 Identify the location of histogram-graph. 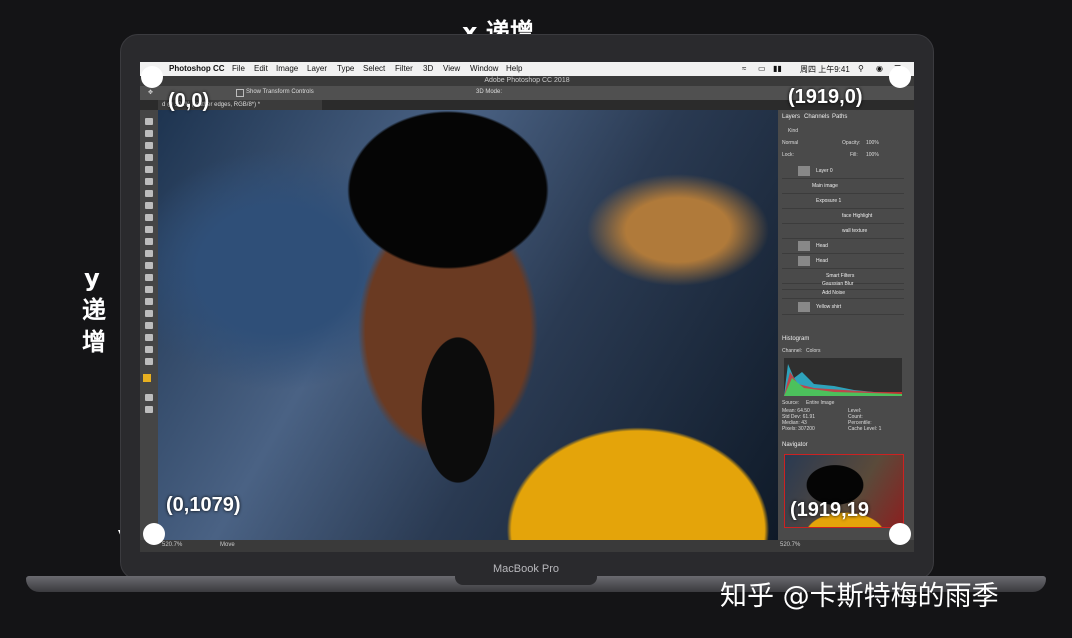
(843, 377).